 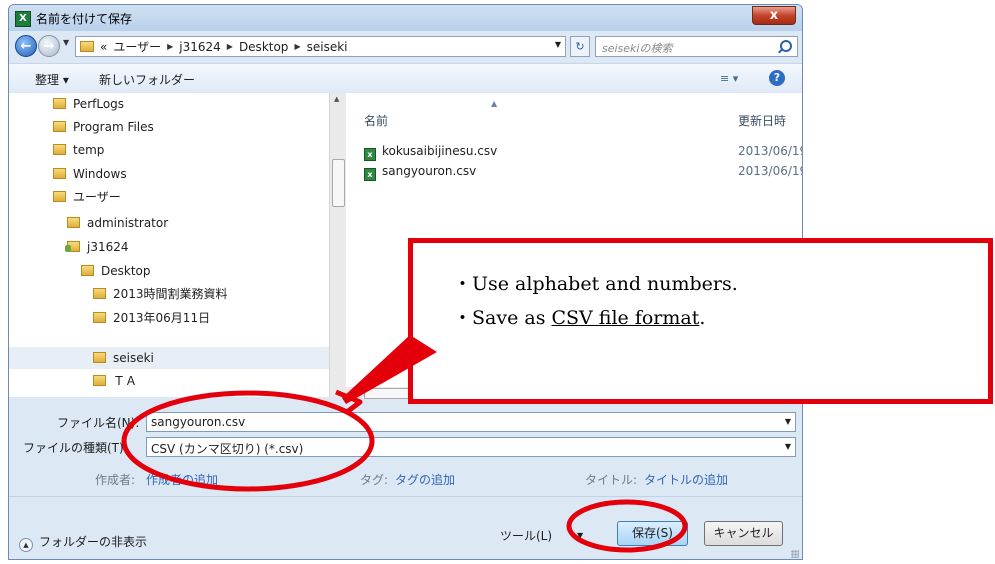 What do you see at coordinates (336, 99) in the screenshot?
I see `scroll-up-icon: ▲` at bounding box center [336, 99].